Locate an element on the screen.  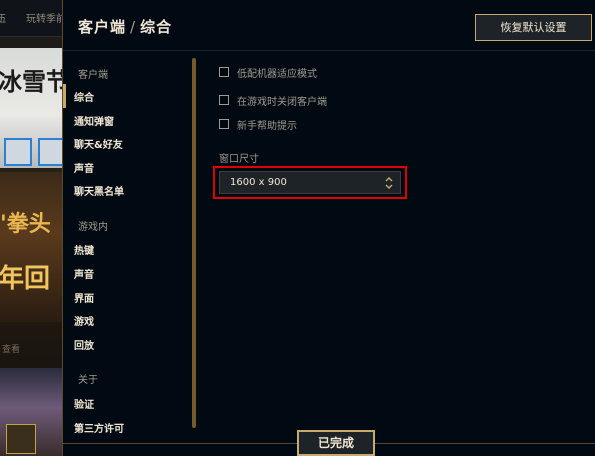
close-client-ingame-option: 在游戏时关闭客户端 is located at coordinates (273, 100).